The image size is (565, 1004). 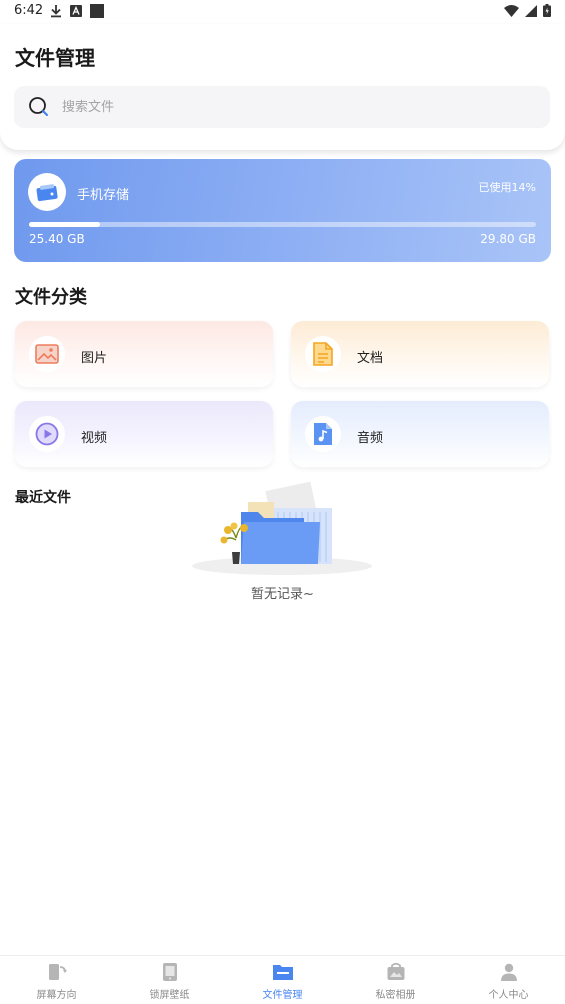 I want to click on search-icon, so click(x=38, y=106).